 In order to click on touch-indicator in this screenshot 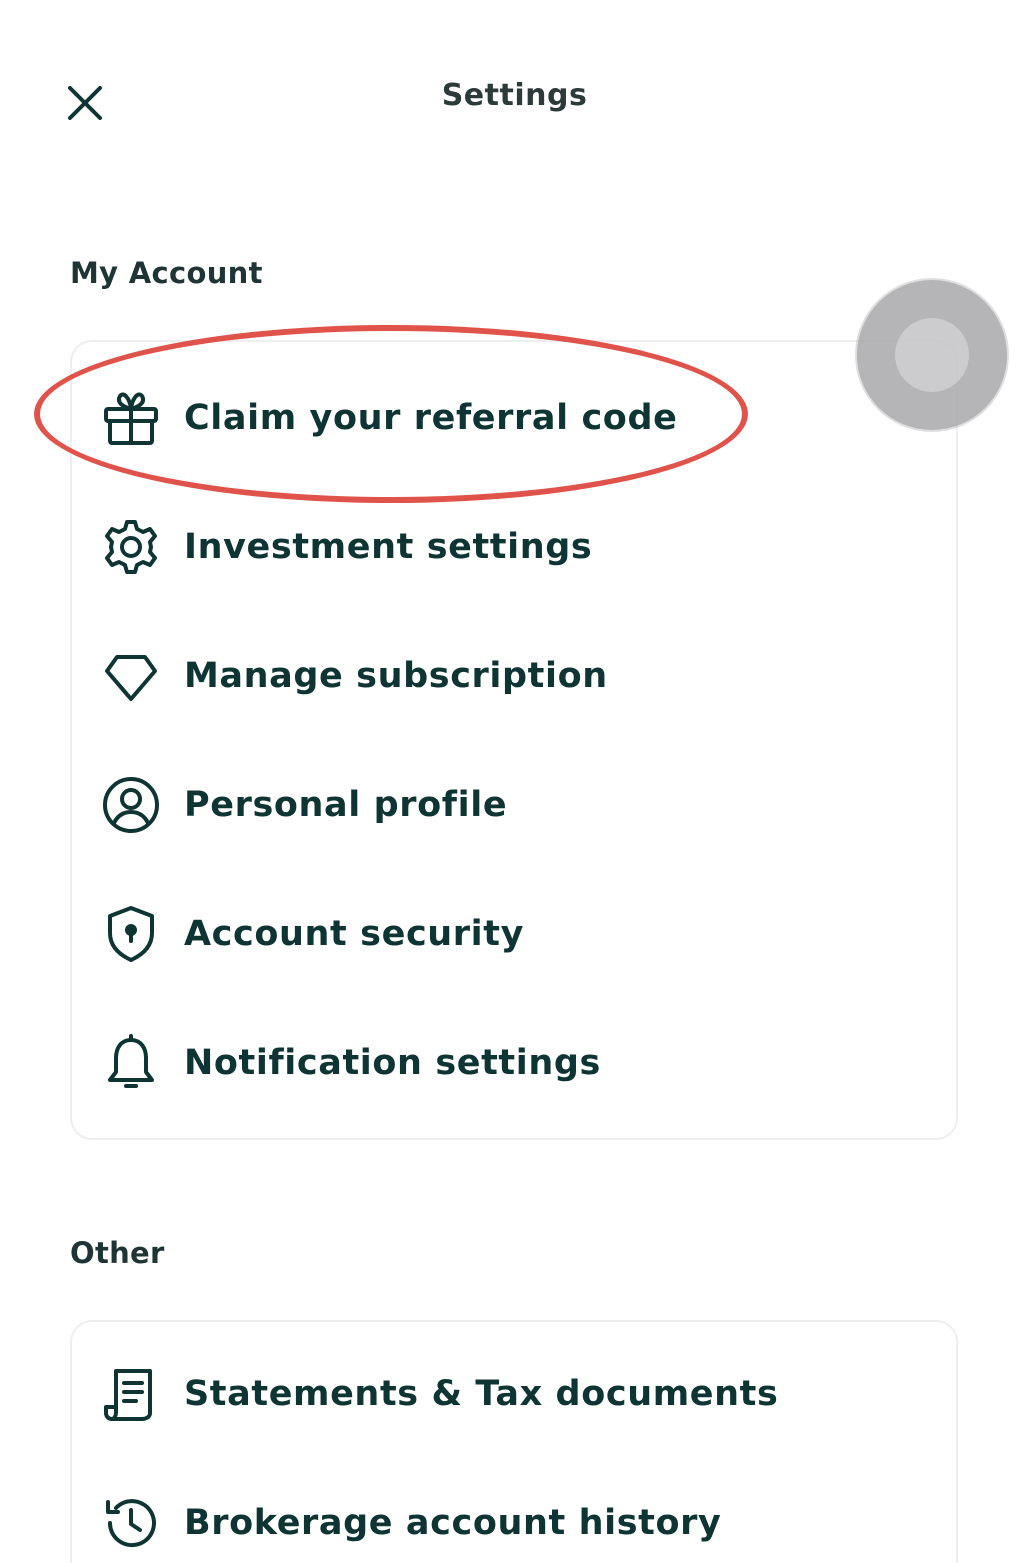, I will do `click(932, 355)`.